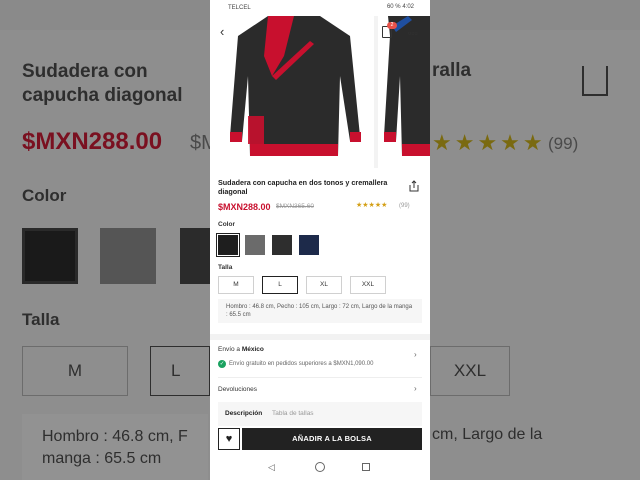  I want to click on row-divider, so click(320, 377).